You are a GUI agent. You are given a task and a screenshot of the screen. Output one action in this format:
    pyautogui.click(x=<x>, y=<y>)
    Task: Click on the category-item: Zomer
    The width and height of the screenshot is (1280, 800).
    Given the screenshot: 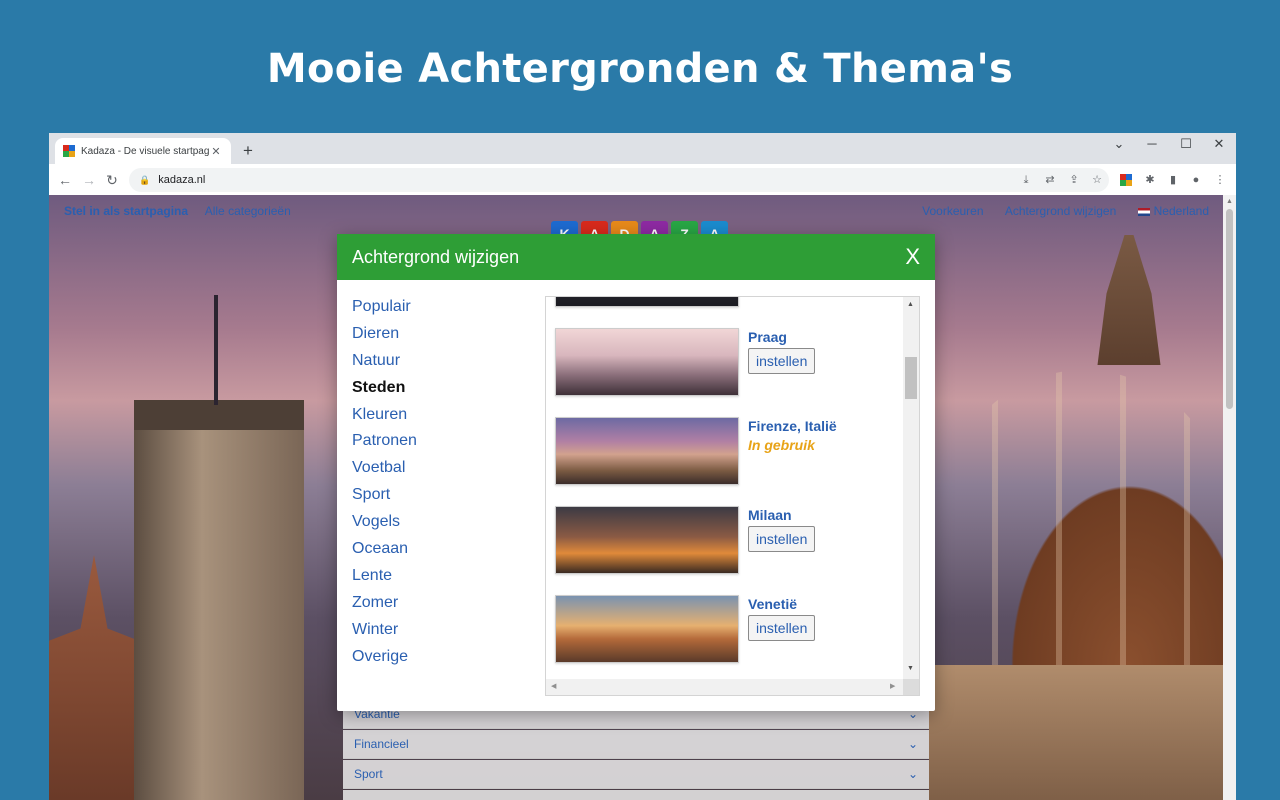 What is the action you would take?
    pyautogui.click(x=384, y=607)
    